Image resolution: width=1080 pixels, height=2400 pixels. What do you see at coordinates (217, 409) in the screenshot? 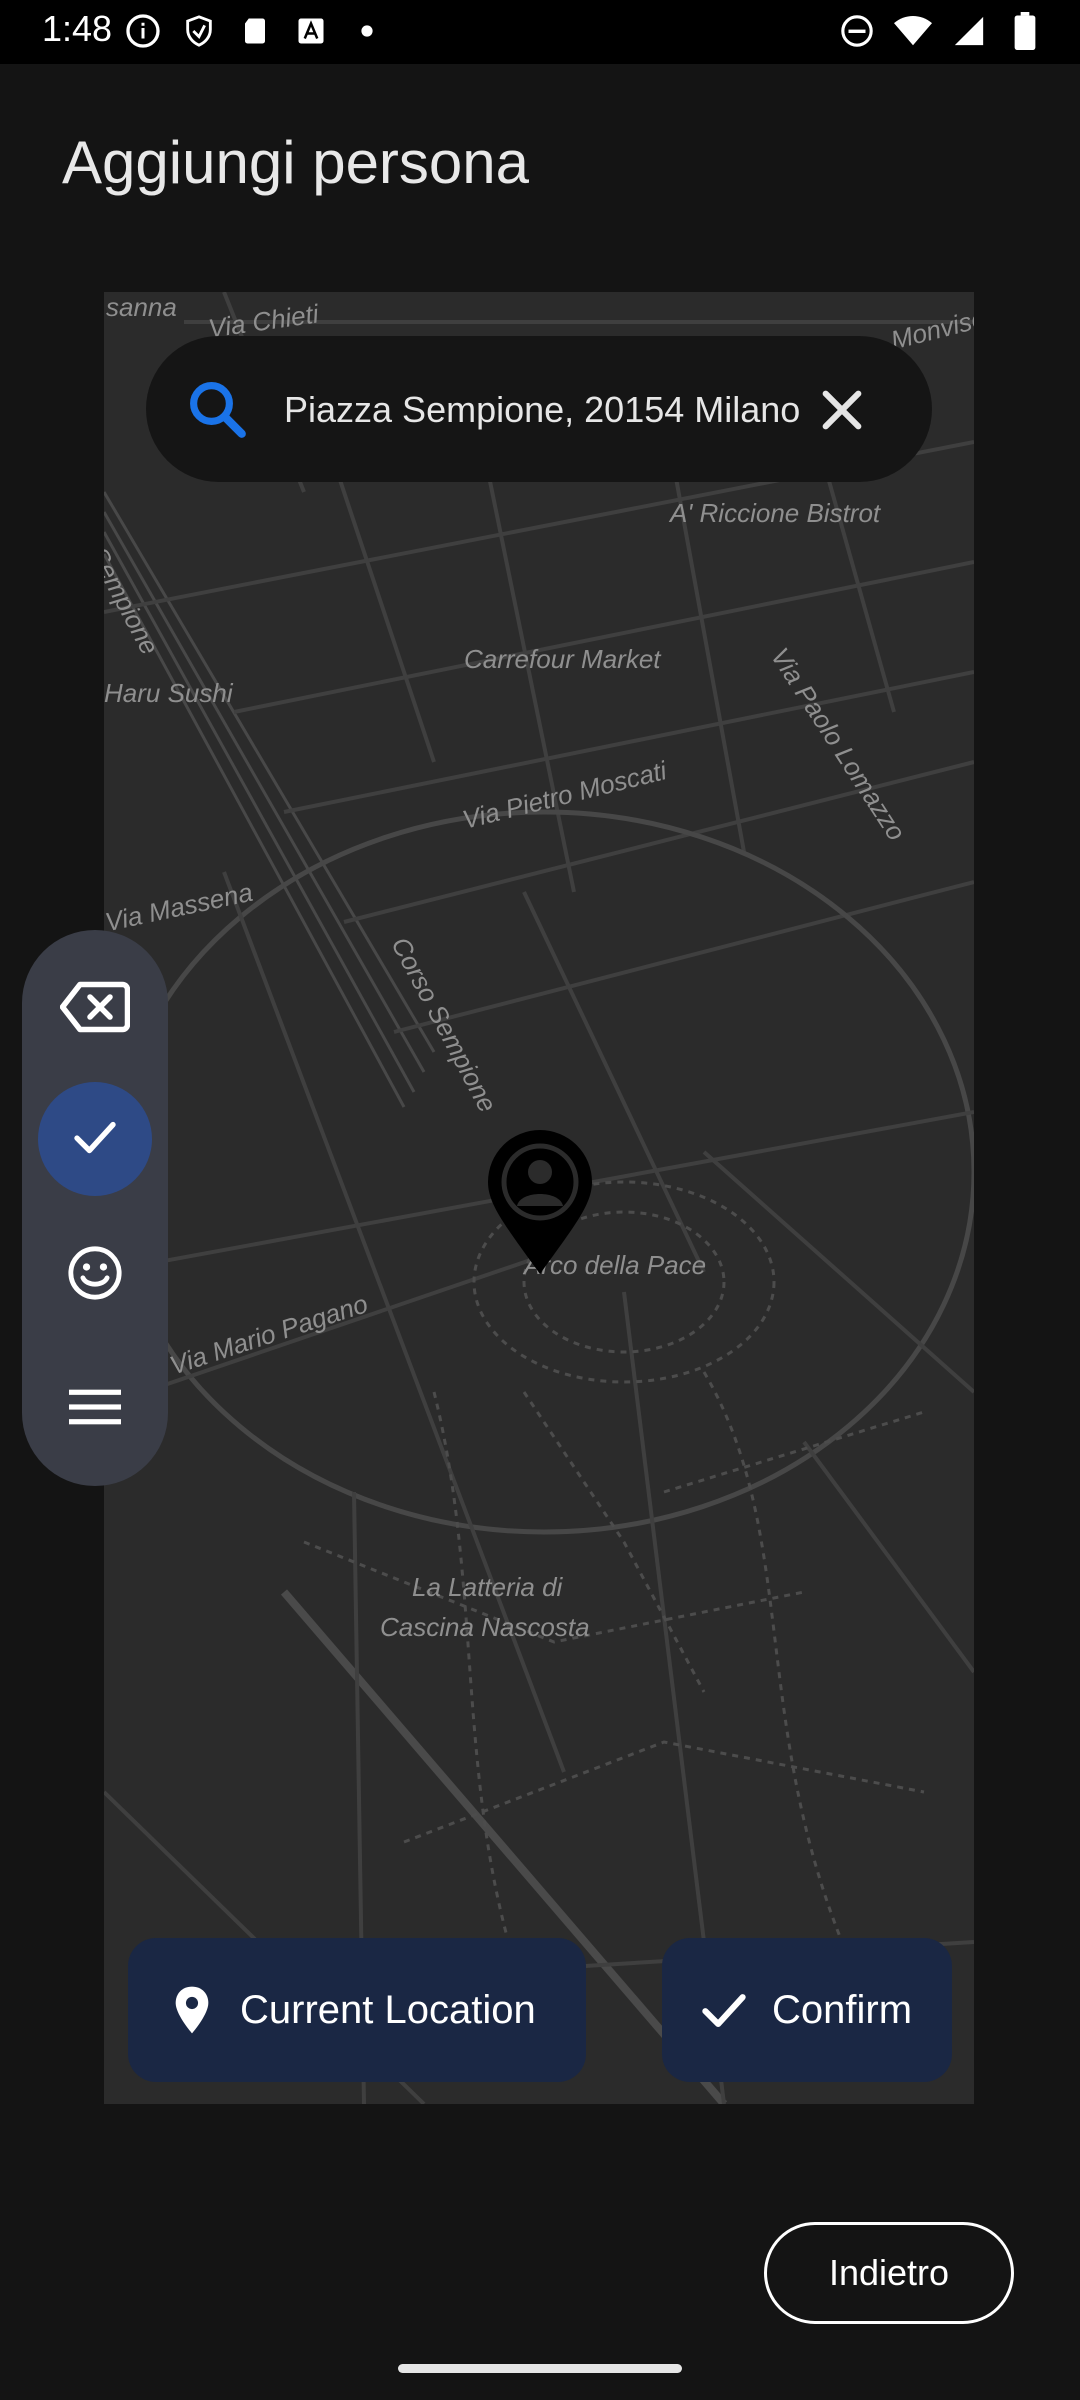
I see `search-icon` at bounding box center [217, 409].